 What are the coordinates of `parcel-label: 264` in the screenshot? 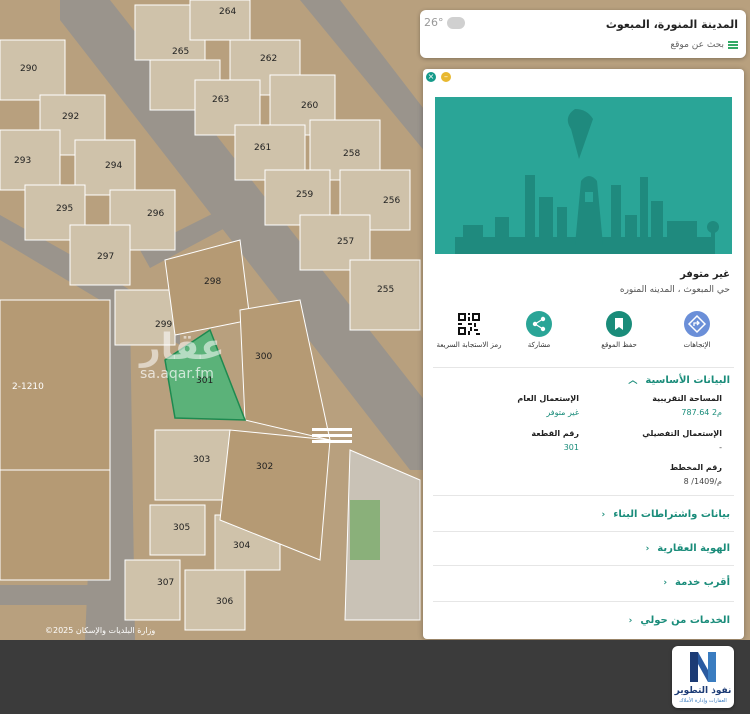 It's located at (227, 12).